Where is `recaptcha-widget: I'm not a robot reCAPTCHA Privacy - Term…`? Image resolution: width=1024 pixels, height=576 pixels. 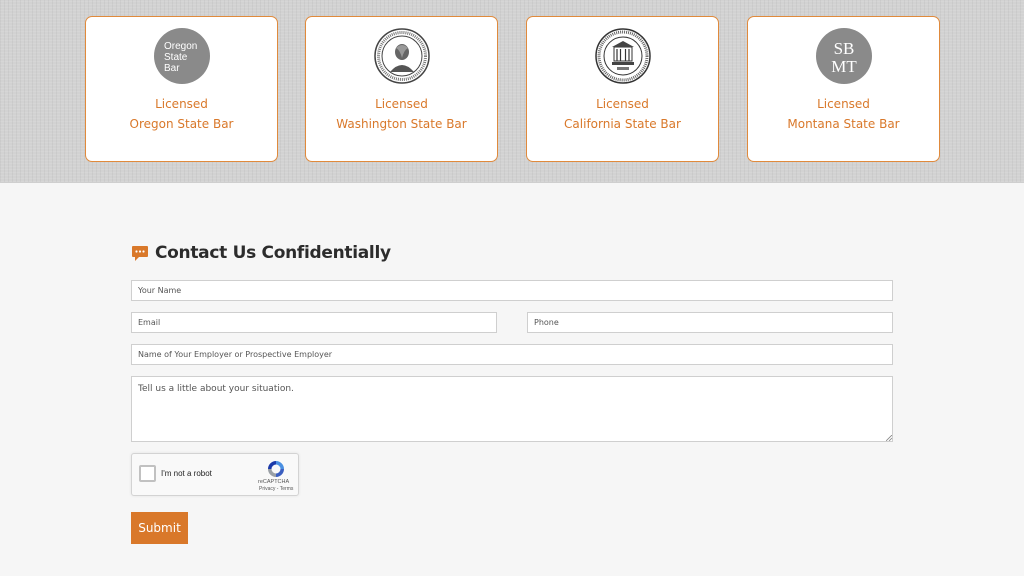
recaptcha-widget: I'm not a robot reCAPTCHA Privacy - Term… is located at coordinates (215, 474).